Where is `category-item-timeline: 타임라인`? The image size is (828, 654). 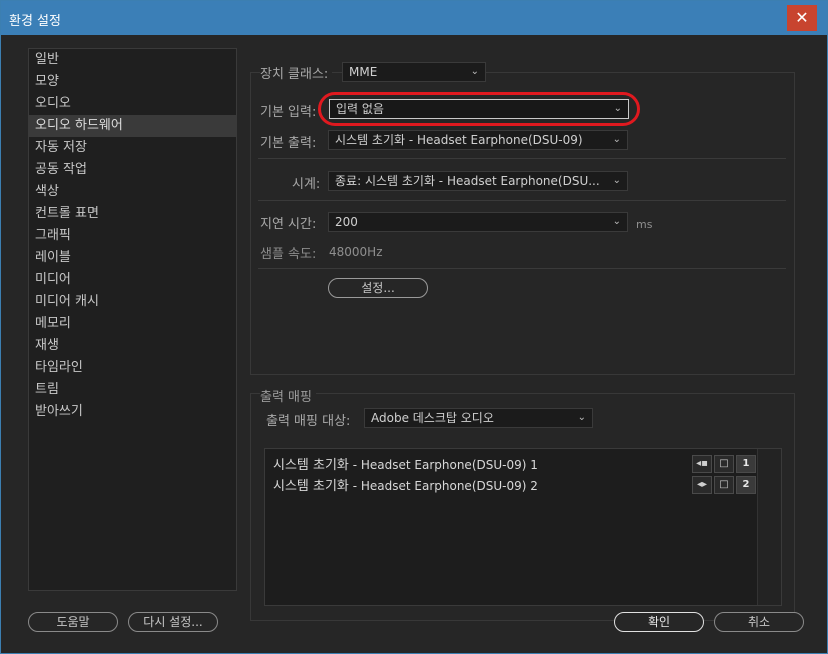 category-item-timeline: 타임라인 is located at coordinates (132, 368).